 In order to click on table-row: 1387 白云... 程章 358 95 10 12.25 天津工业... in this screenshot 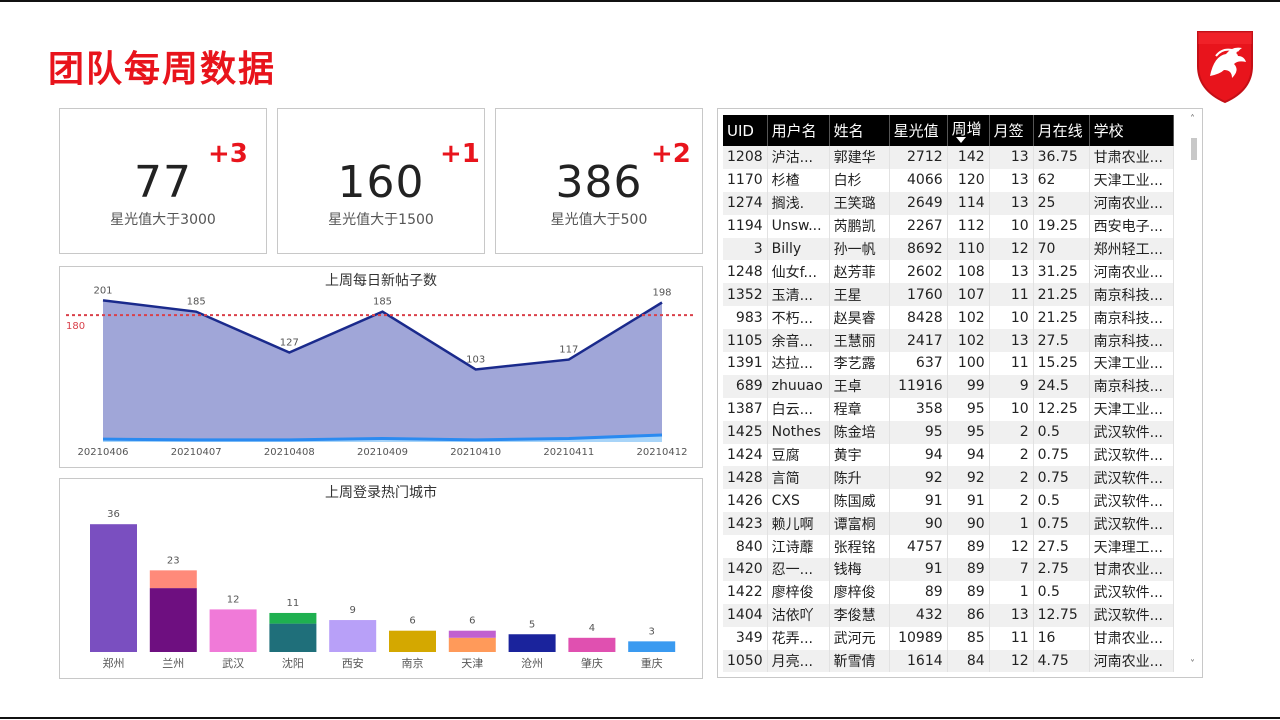, I will do `click(948, 409)`.